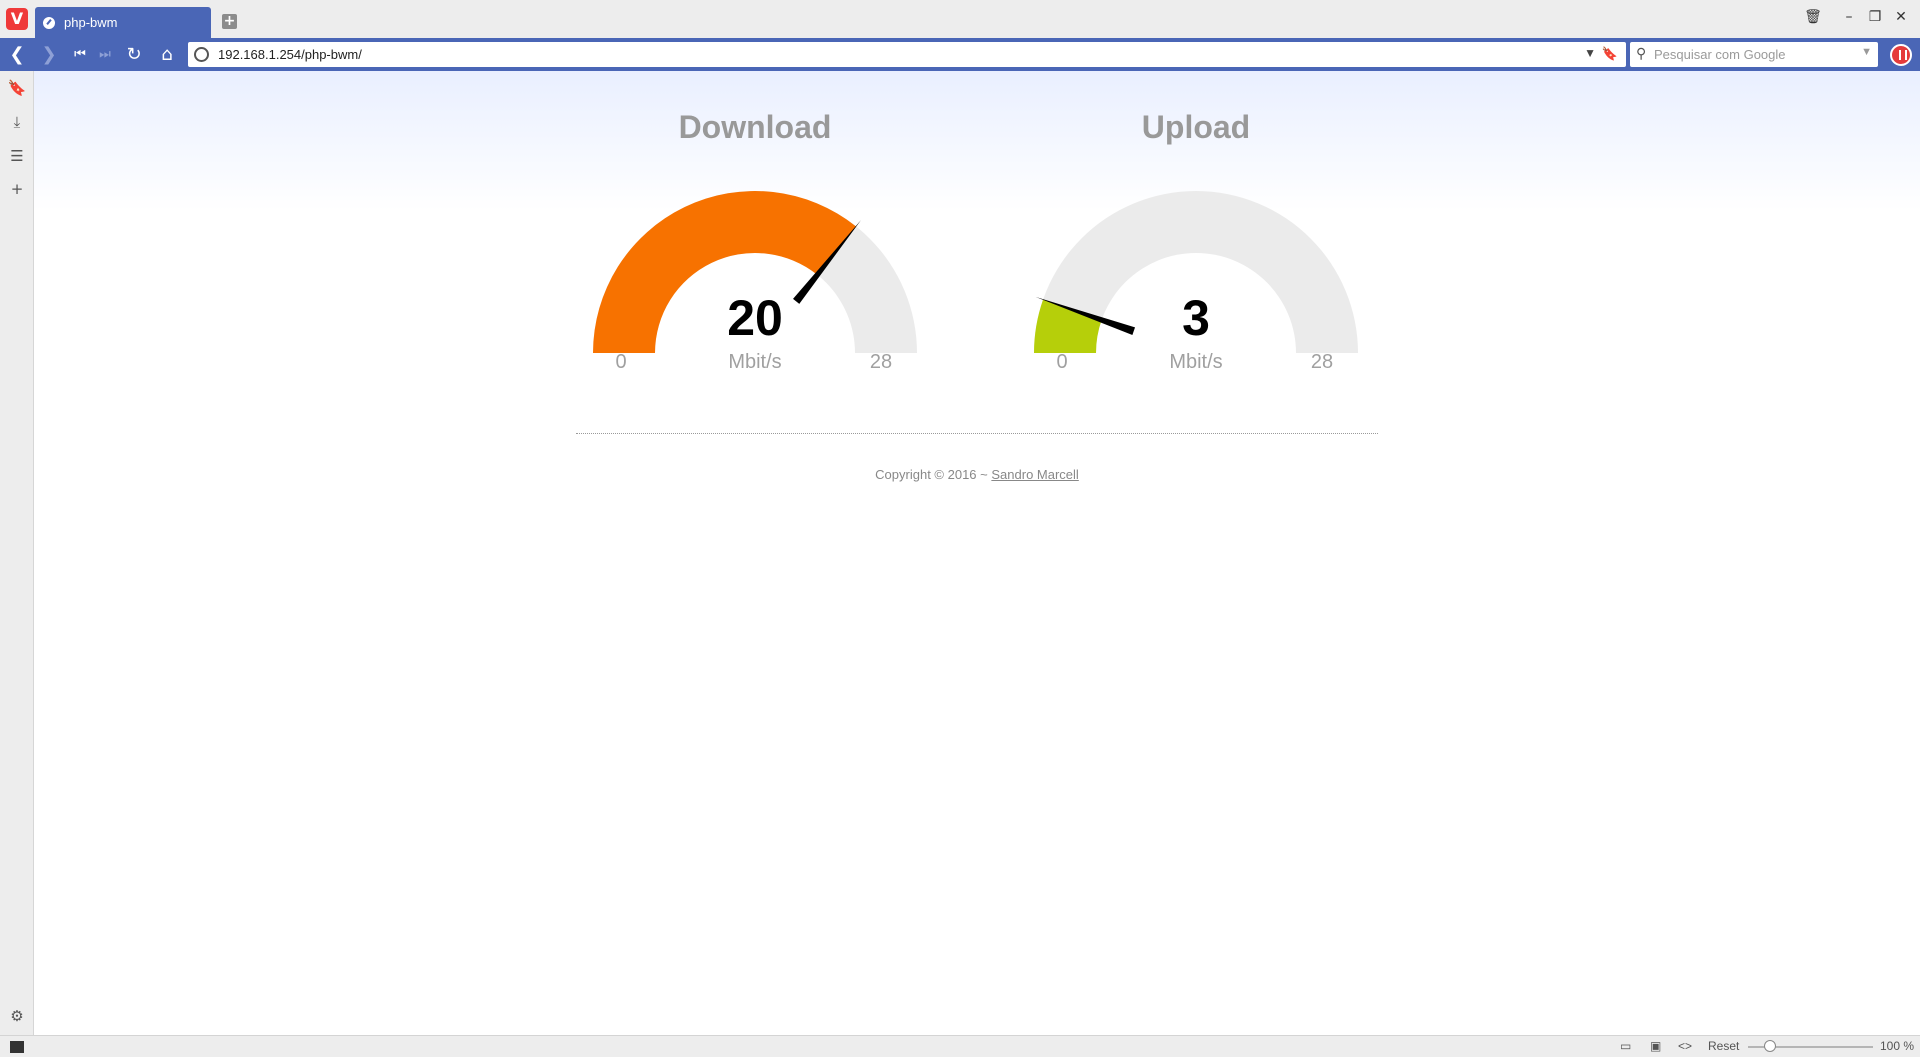 The image size is (1920, 1057). Describe the element at coordinates (977, 433) in the screenshot. I see `footer-divider` at that location.